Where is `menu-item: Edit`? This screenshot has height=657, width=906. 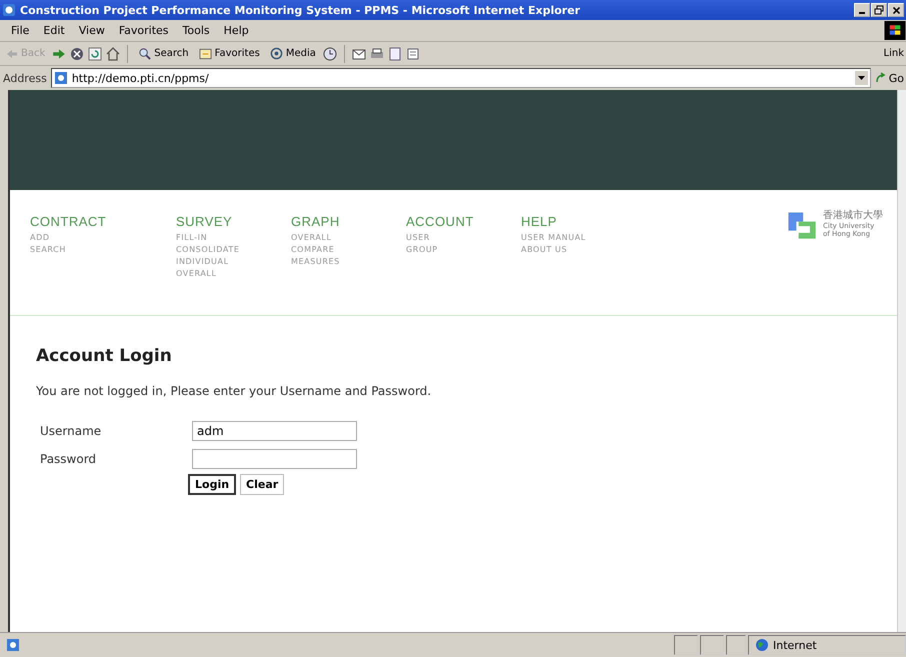
menu-item: Edit is located at coordinates (54, 30).